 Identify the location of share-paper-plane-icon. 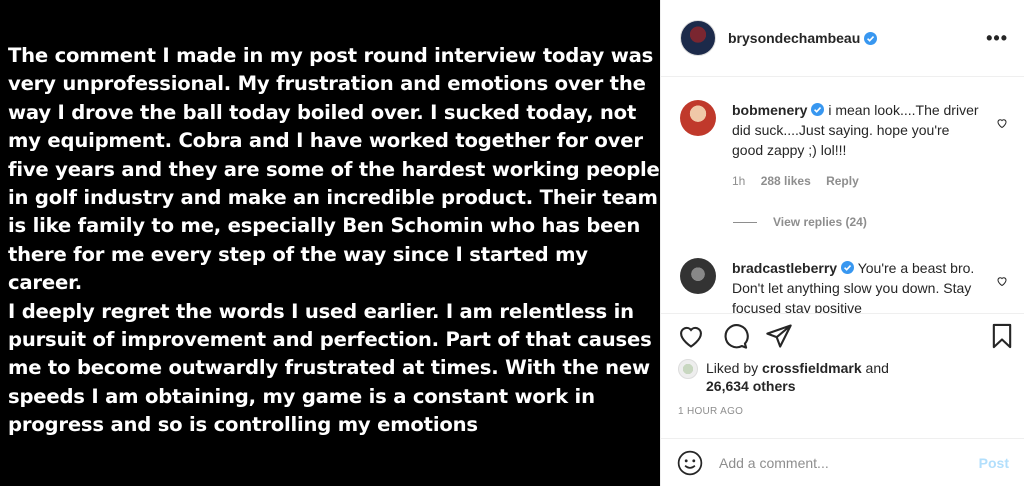
(779, 336).